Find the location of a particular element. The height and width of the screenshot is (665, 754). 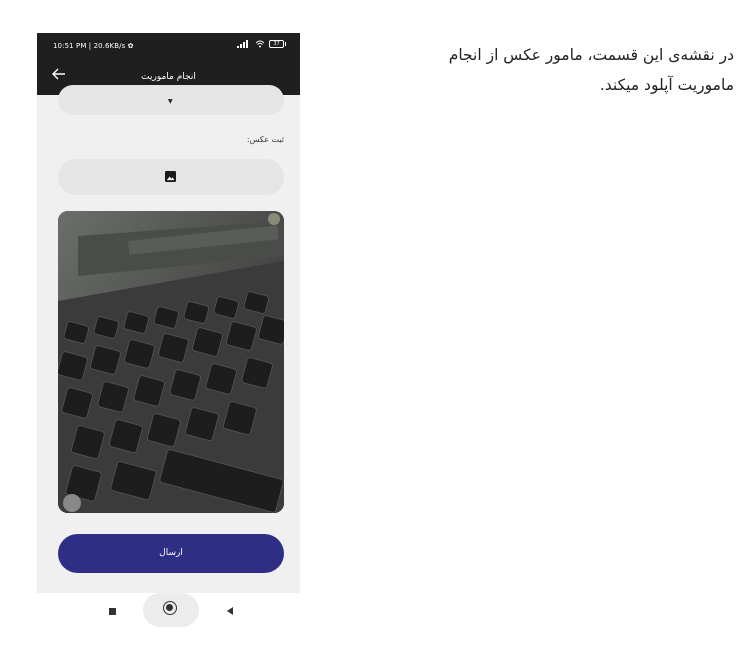

wifi-icon is located at coordinates (260, 44).